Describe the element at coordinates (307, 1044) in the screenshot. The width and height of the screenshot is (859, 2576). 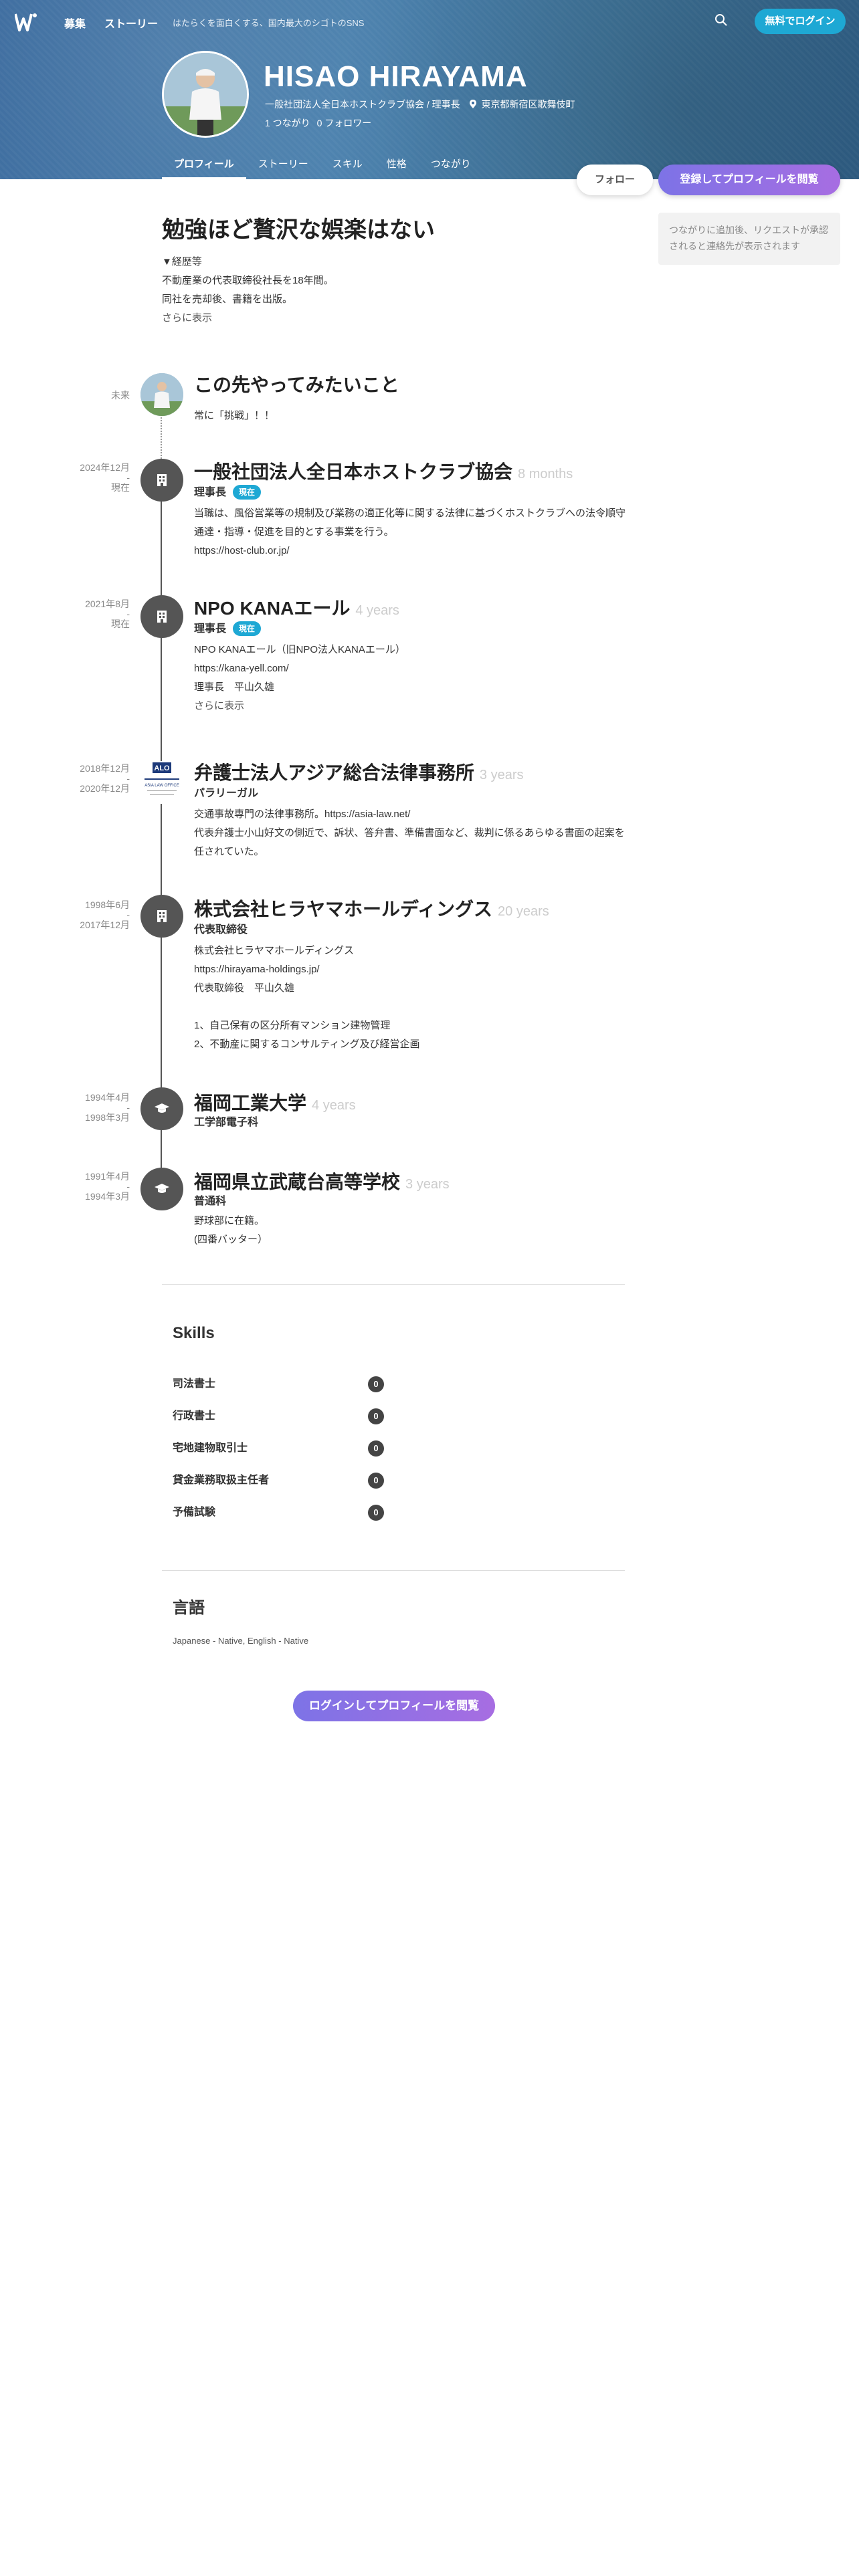
I see `entry-line: 2、不動産に関するコンサルティング及び経営企画` at that location.